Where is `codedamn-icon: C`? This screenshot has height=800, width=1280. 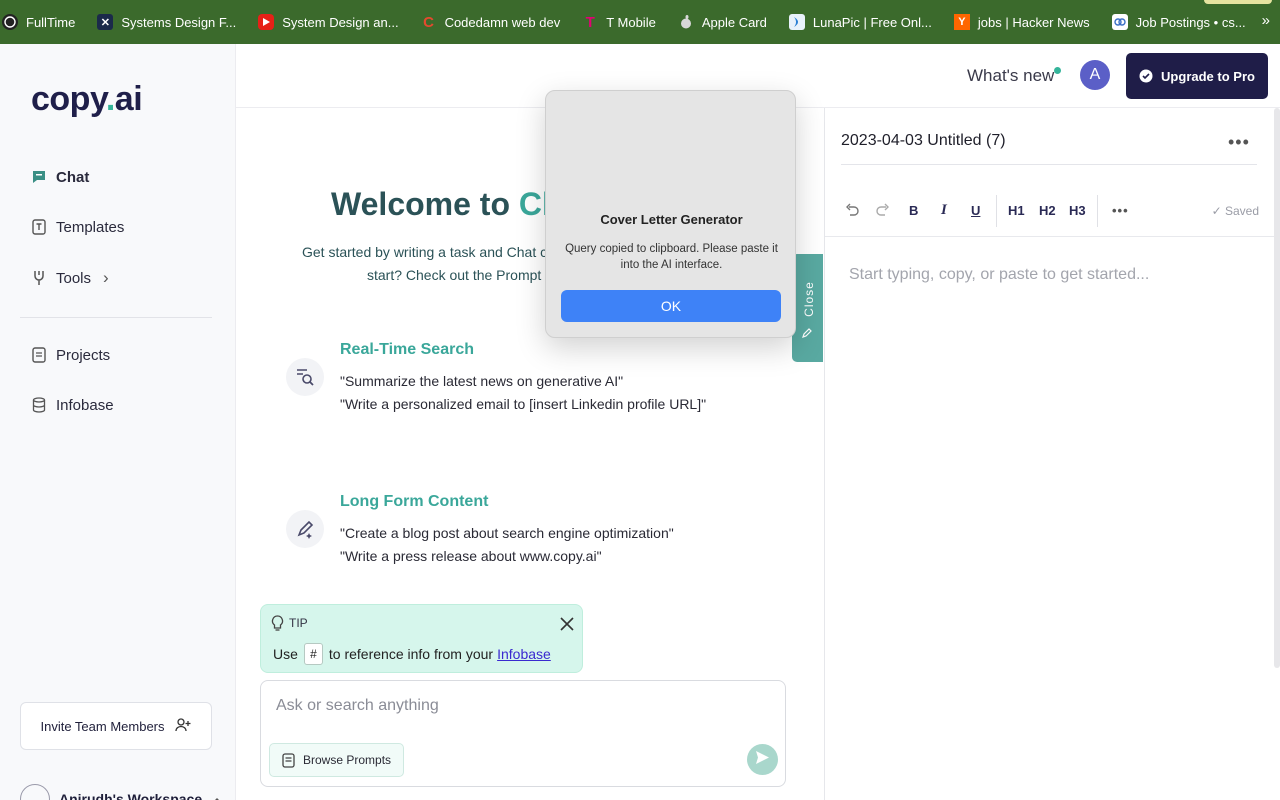 codedamn-icon: C is located at coordinates (428, 22).